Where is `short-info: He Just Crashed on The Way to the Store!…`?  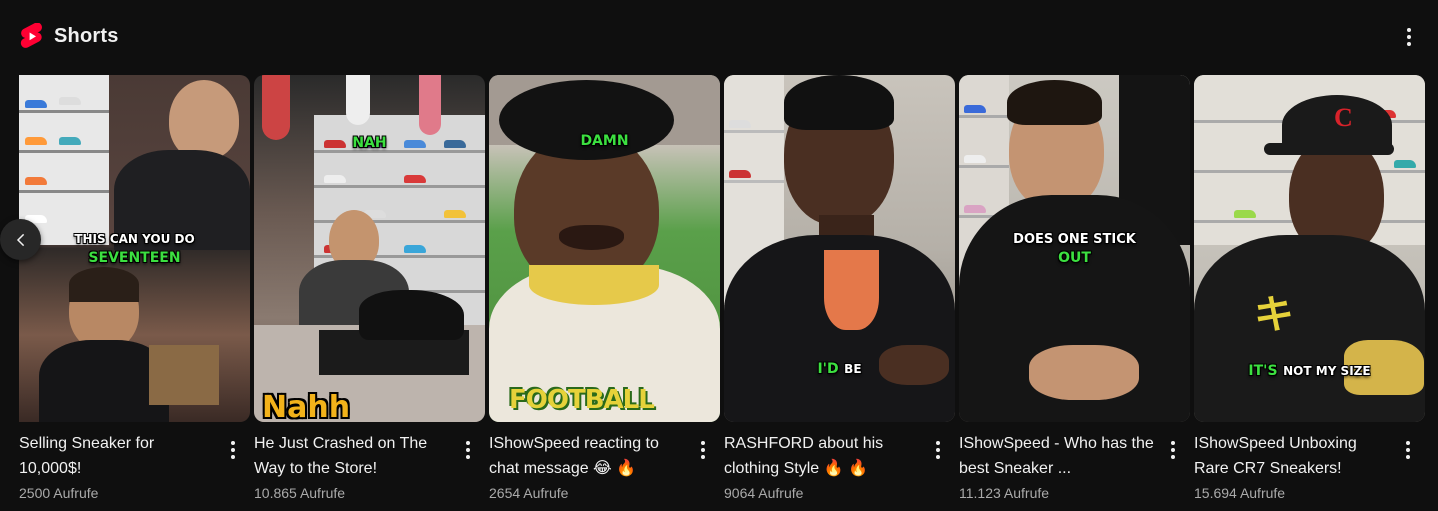 short-info: He Just Crashed on The Way to the Store!… is located at coordinates (369, 462).